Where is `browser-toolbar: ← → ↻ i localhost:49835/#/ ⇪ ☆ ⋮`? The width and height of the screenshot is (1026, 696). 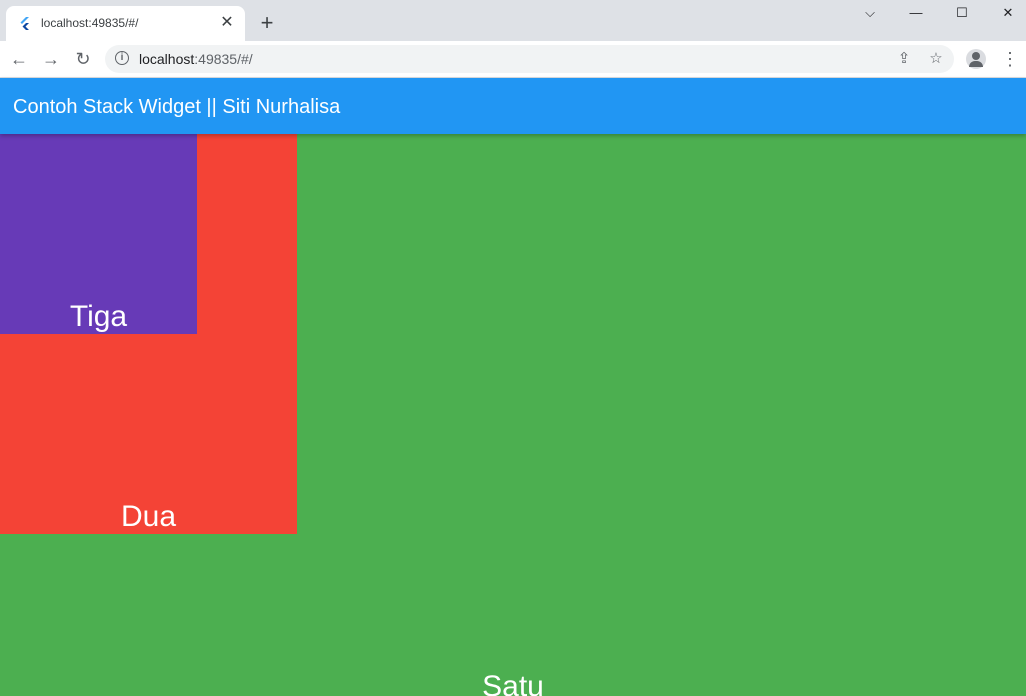
browser-toolbar: ← → ↻ i localhost:49835/#/ ⇪ ☆ ⋮ is located at coordinates (513, 59).